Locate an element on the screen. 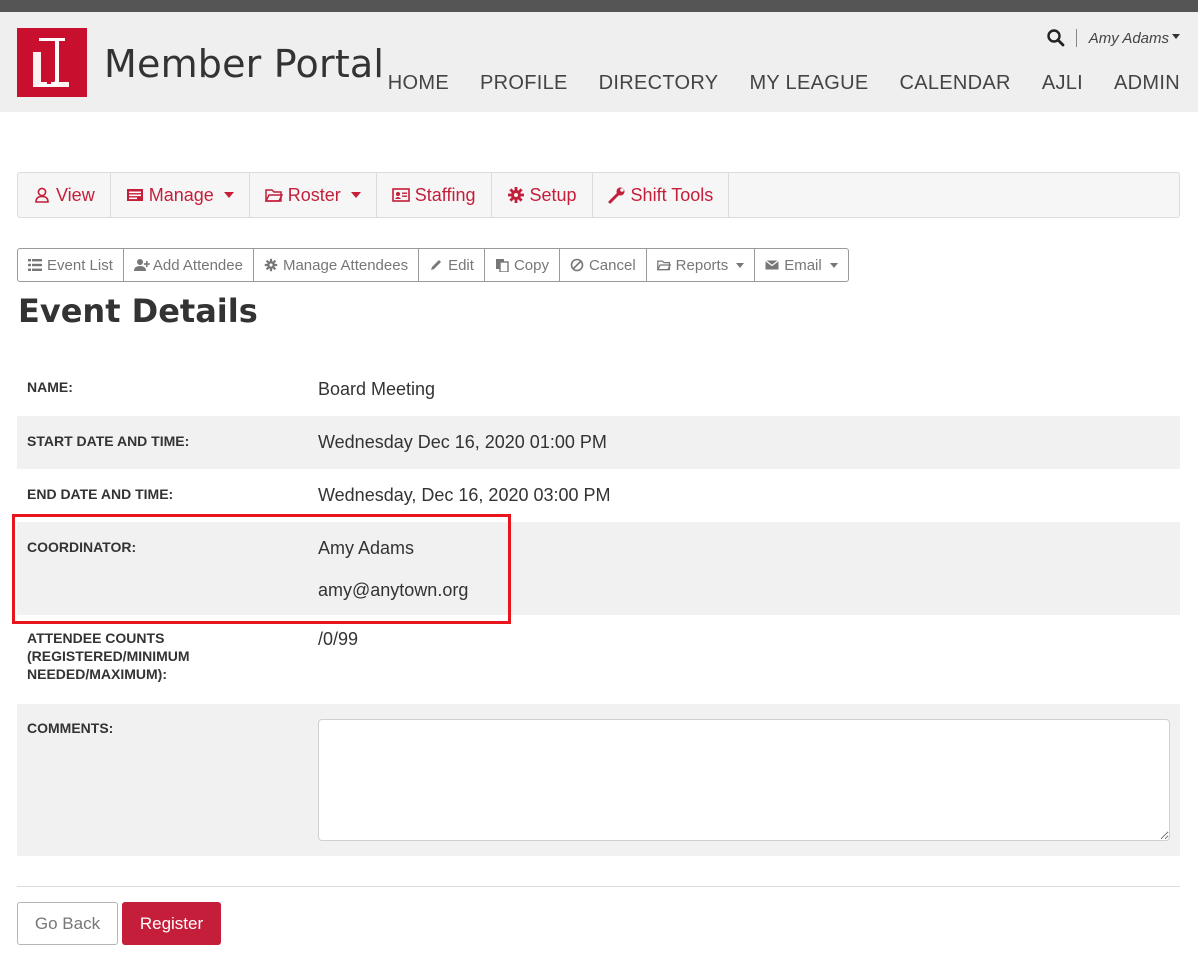 The height and width of the screenshot is (959, 1198). edit-button: Edit is located at coordinates (451, 265).